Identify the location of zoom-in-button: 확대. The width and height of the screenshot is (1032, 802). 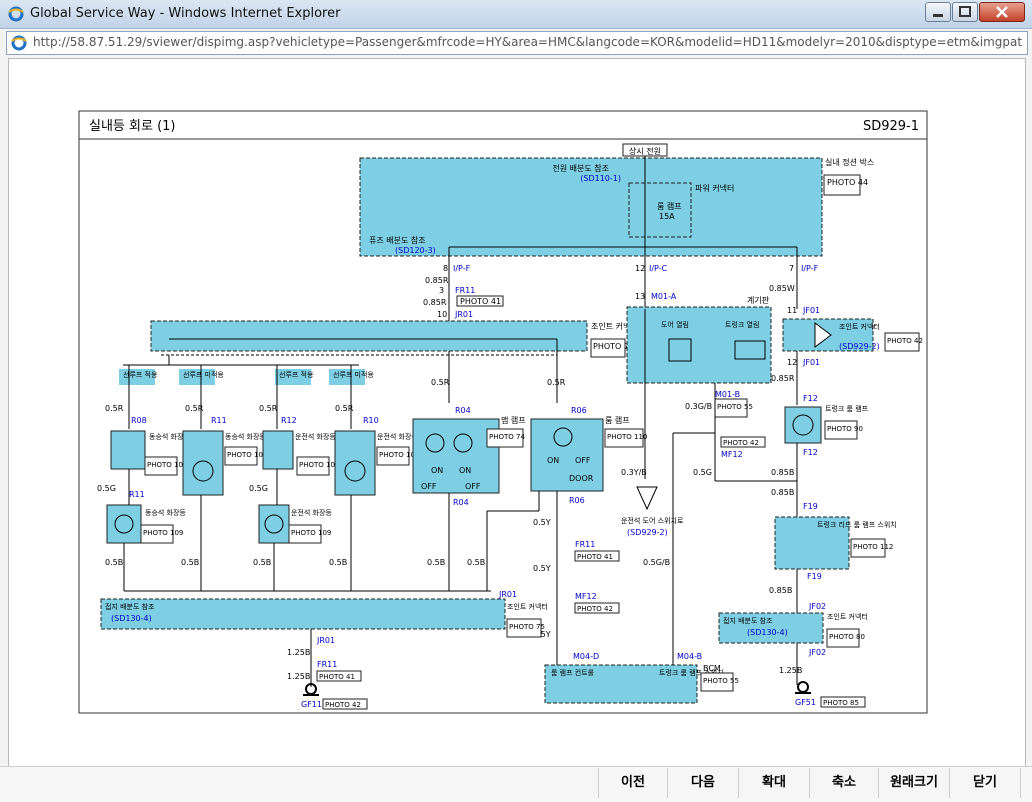
(773, 783).